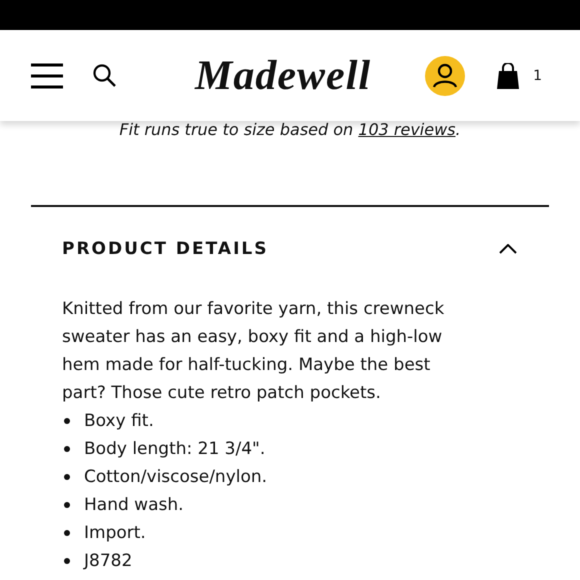 The height and width of the screenshot is (580, 580). What do you see at coordinates (254, 351) in the screenshot?
I see `description-text: Knitted from our favorite yarn, this crewneck sweater has an easy, boxy fit and a high-low hem made for half-tucking. Maybe the best part? Those cute retro patch pockets.` at bounding box center [254, 351].